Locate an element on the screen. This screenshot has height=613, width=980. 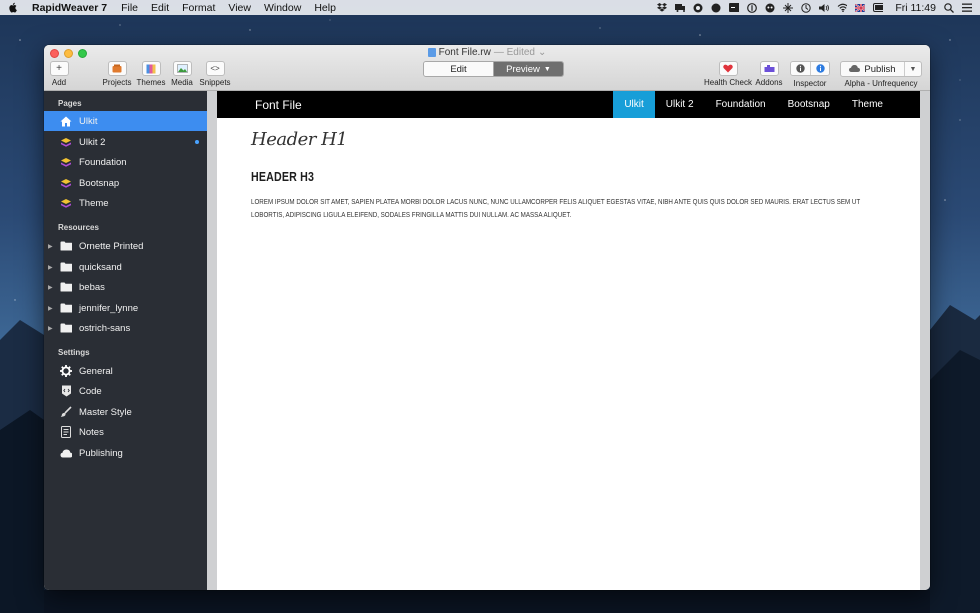
spotlight-search-icon is located at coordinates (949, 7).